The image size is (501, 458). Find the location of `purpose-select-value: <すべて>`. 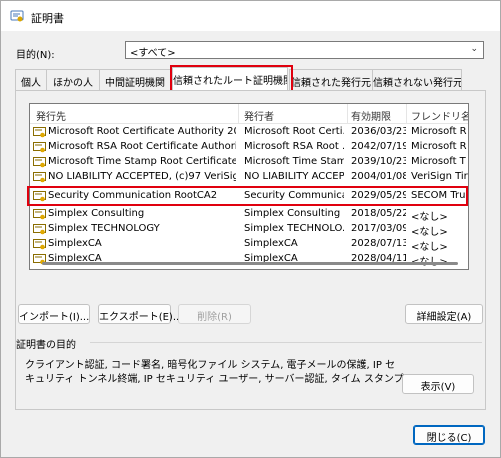

purpose-select-value: <すべて> is located at coordinates (153, 53).